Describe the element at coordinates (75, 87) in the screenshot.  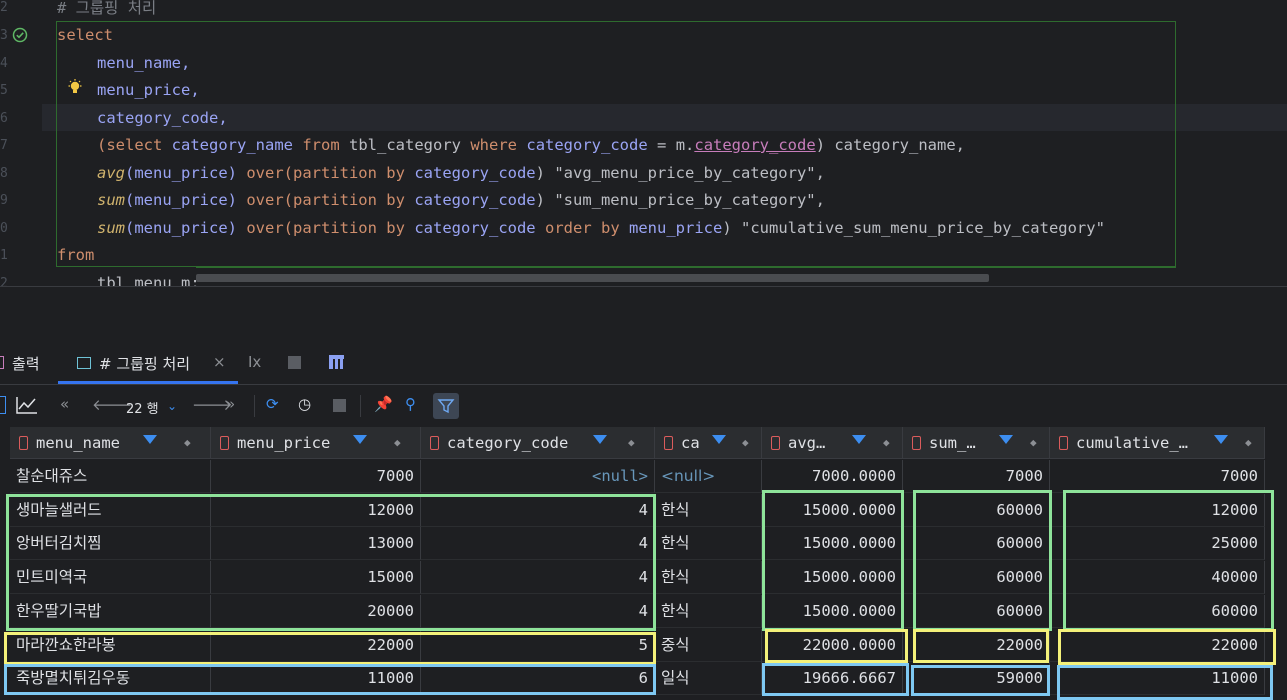
I see `lightbulb-icon` at that location.